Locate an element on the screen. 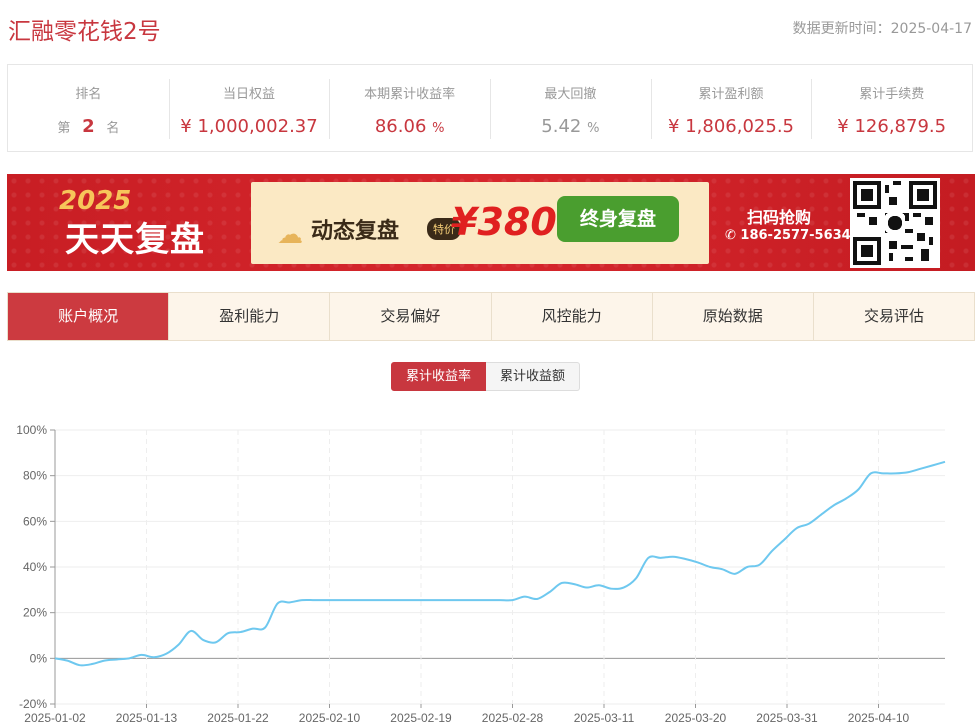 This screenshot has height=726, width=976. x-tick-label: 2025-03-31 is located at coordinates (787, 718).